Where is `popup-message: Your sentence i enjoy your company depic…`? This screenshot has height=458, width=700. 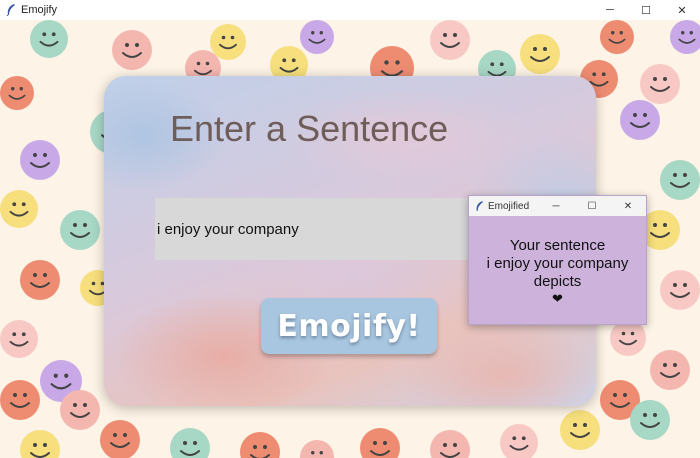
popup-message: Your sentence i enjoy your company depic… is located at coordinates (557, 261).